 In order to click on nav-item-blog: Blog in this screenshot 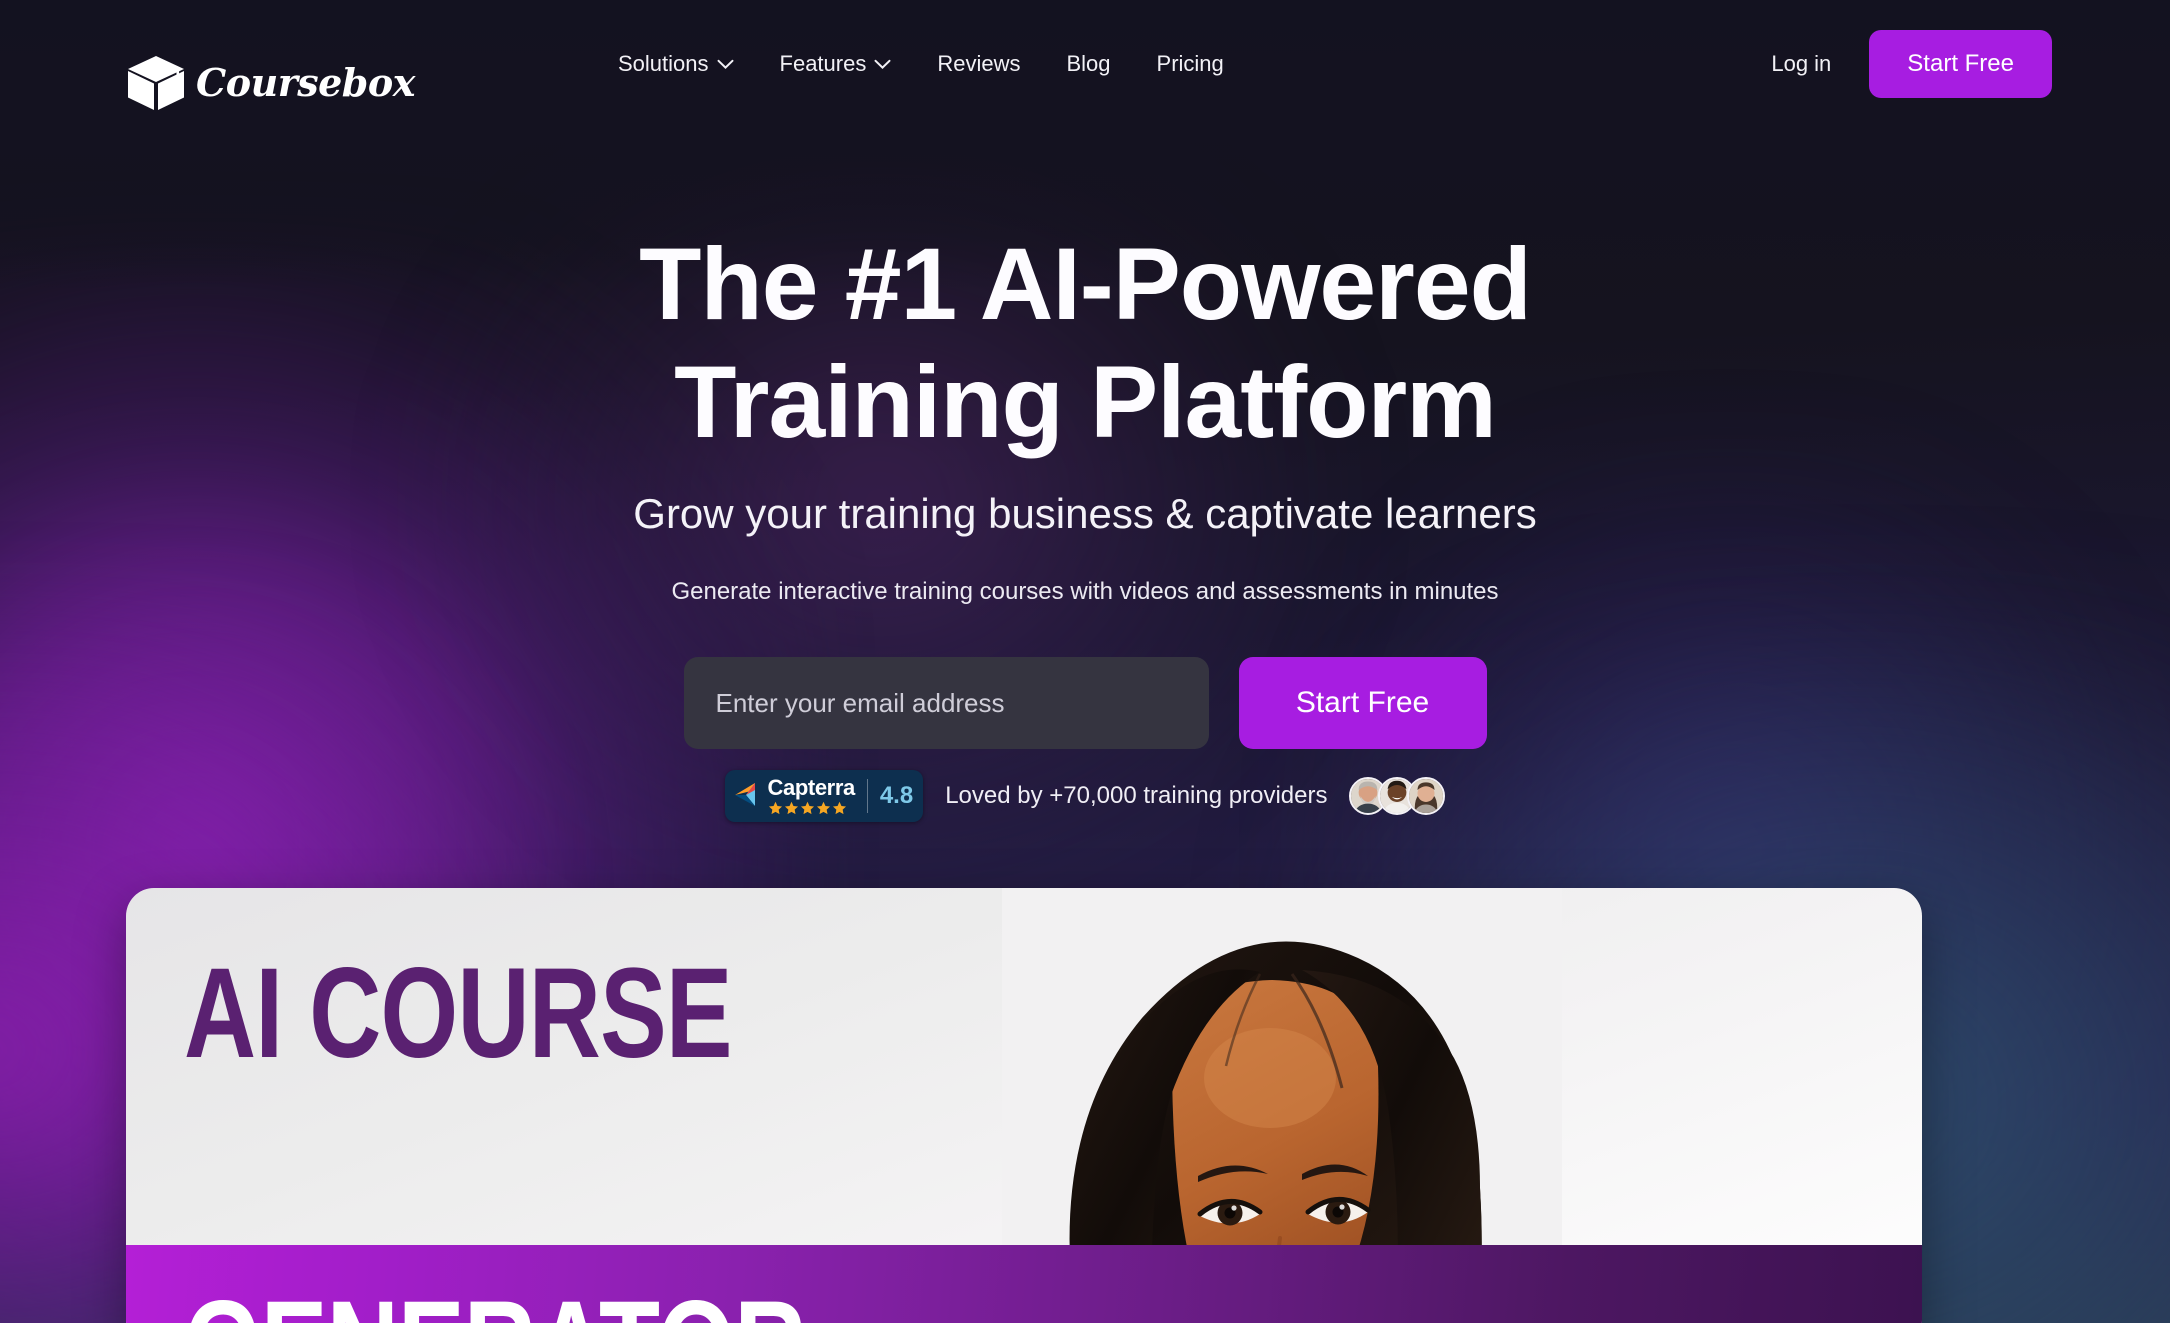, I will do `click(1088, 64)`.